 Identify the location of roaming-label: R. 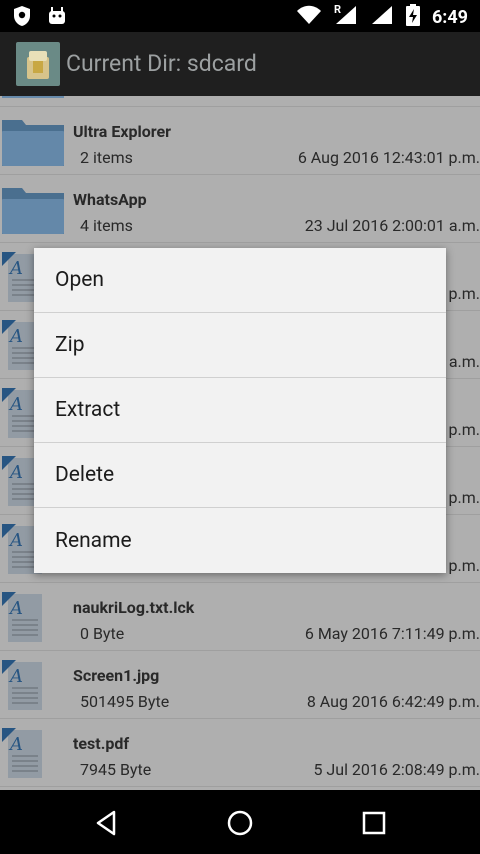
(337, 9).